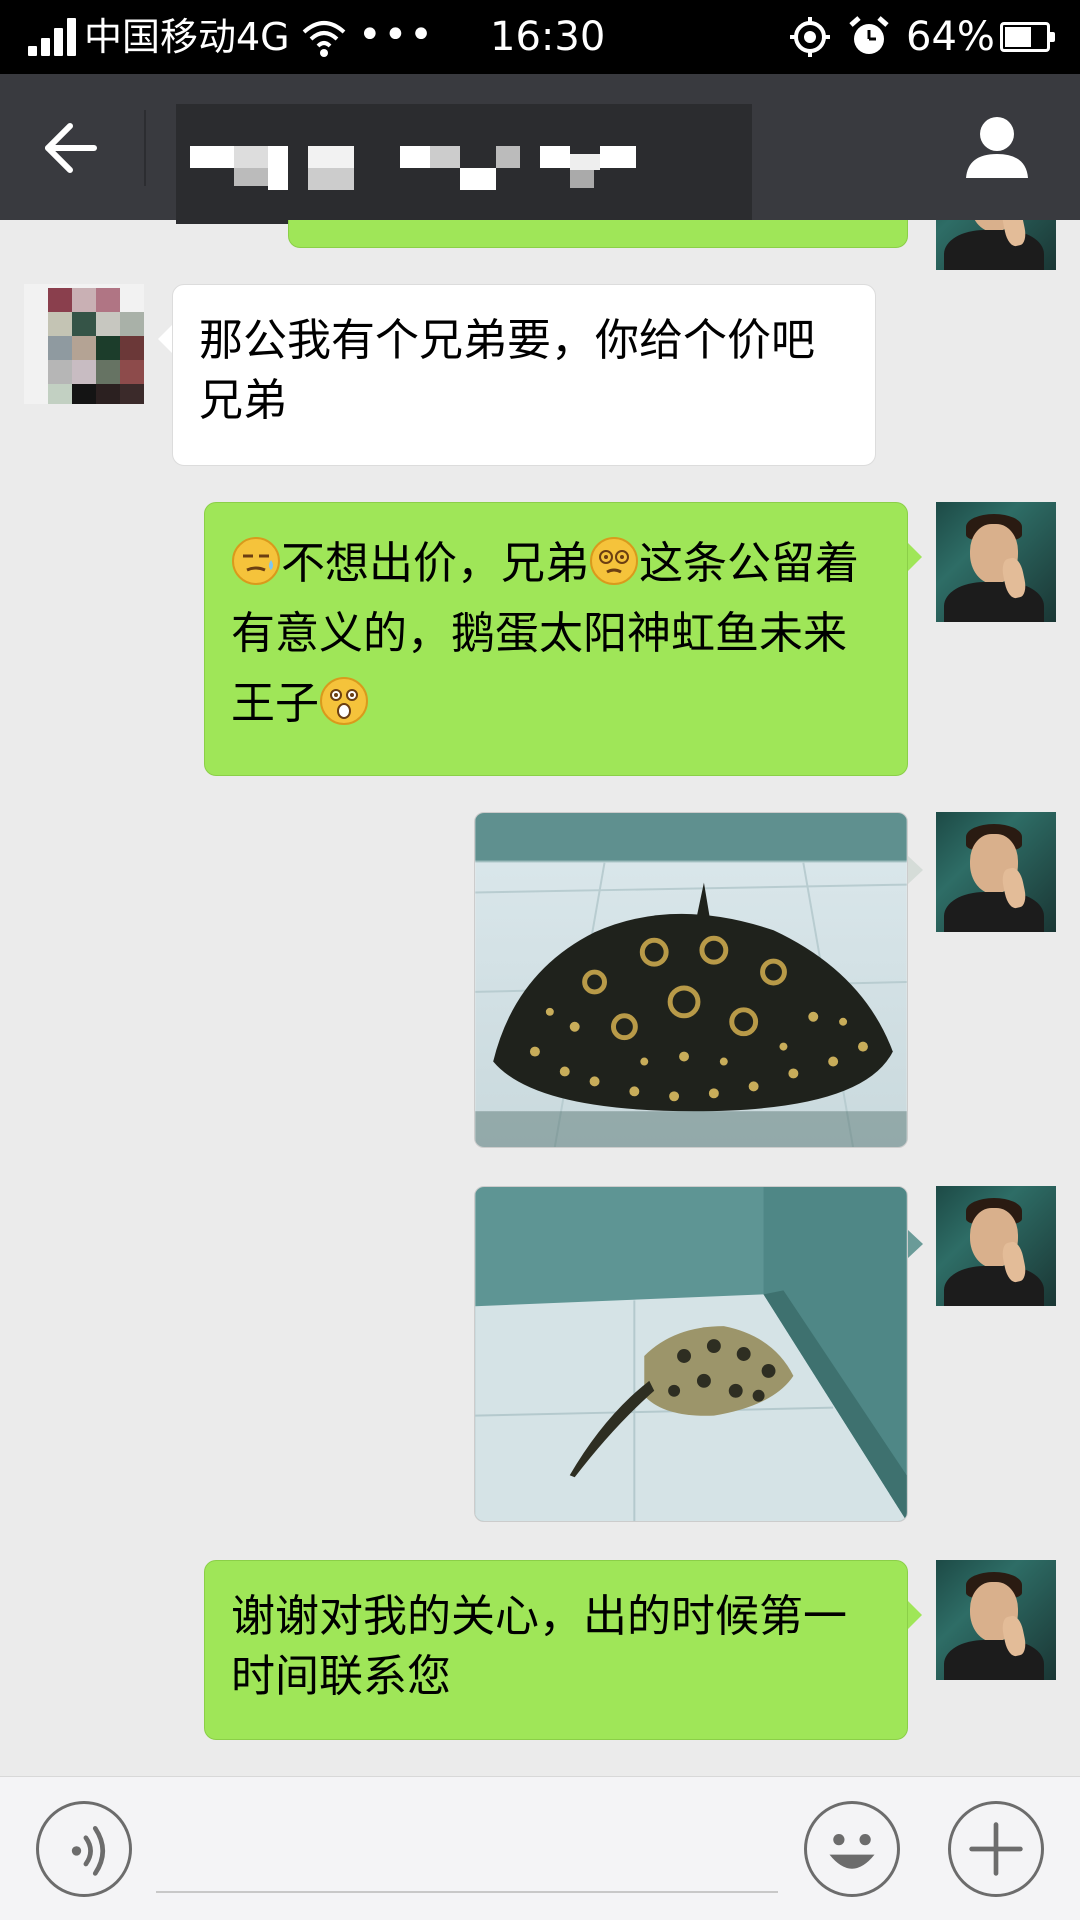 The height and width of the screenshot is (1920, 1080). I want to click on location-icon, so click(810, 37).